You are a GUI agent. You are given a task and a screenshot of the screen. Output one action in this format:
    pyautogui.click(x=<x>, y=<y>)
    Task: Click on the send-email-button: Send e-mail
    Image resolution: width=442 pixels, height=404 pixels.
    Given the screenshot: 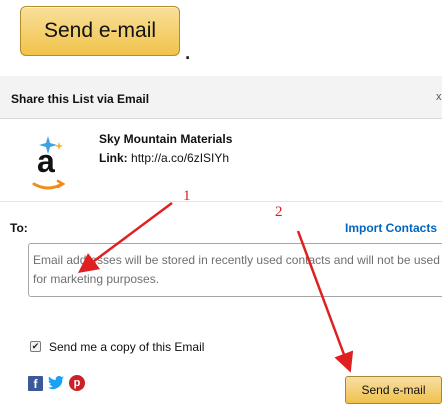 What is the action you would take?
    pyautogui.click(x=393, y=390)
    